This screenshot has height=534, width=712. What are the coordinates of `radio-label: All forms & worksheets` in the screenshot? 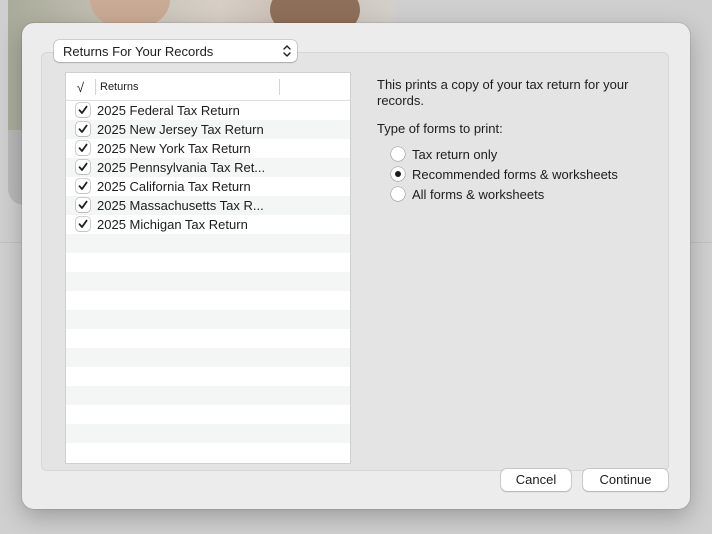 It's located at (478, 194).